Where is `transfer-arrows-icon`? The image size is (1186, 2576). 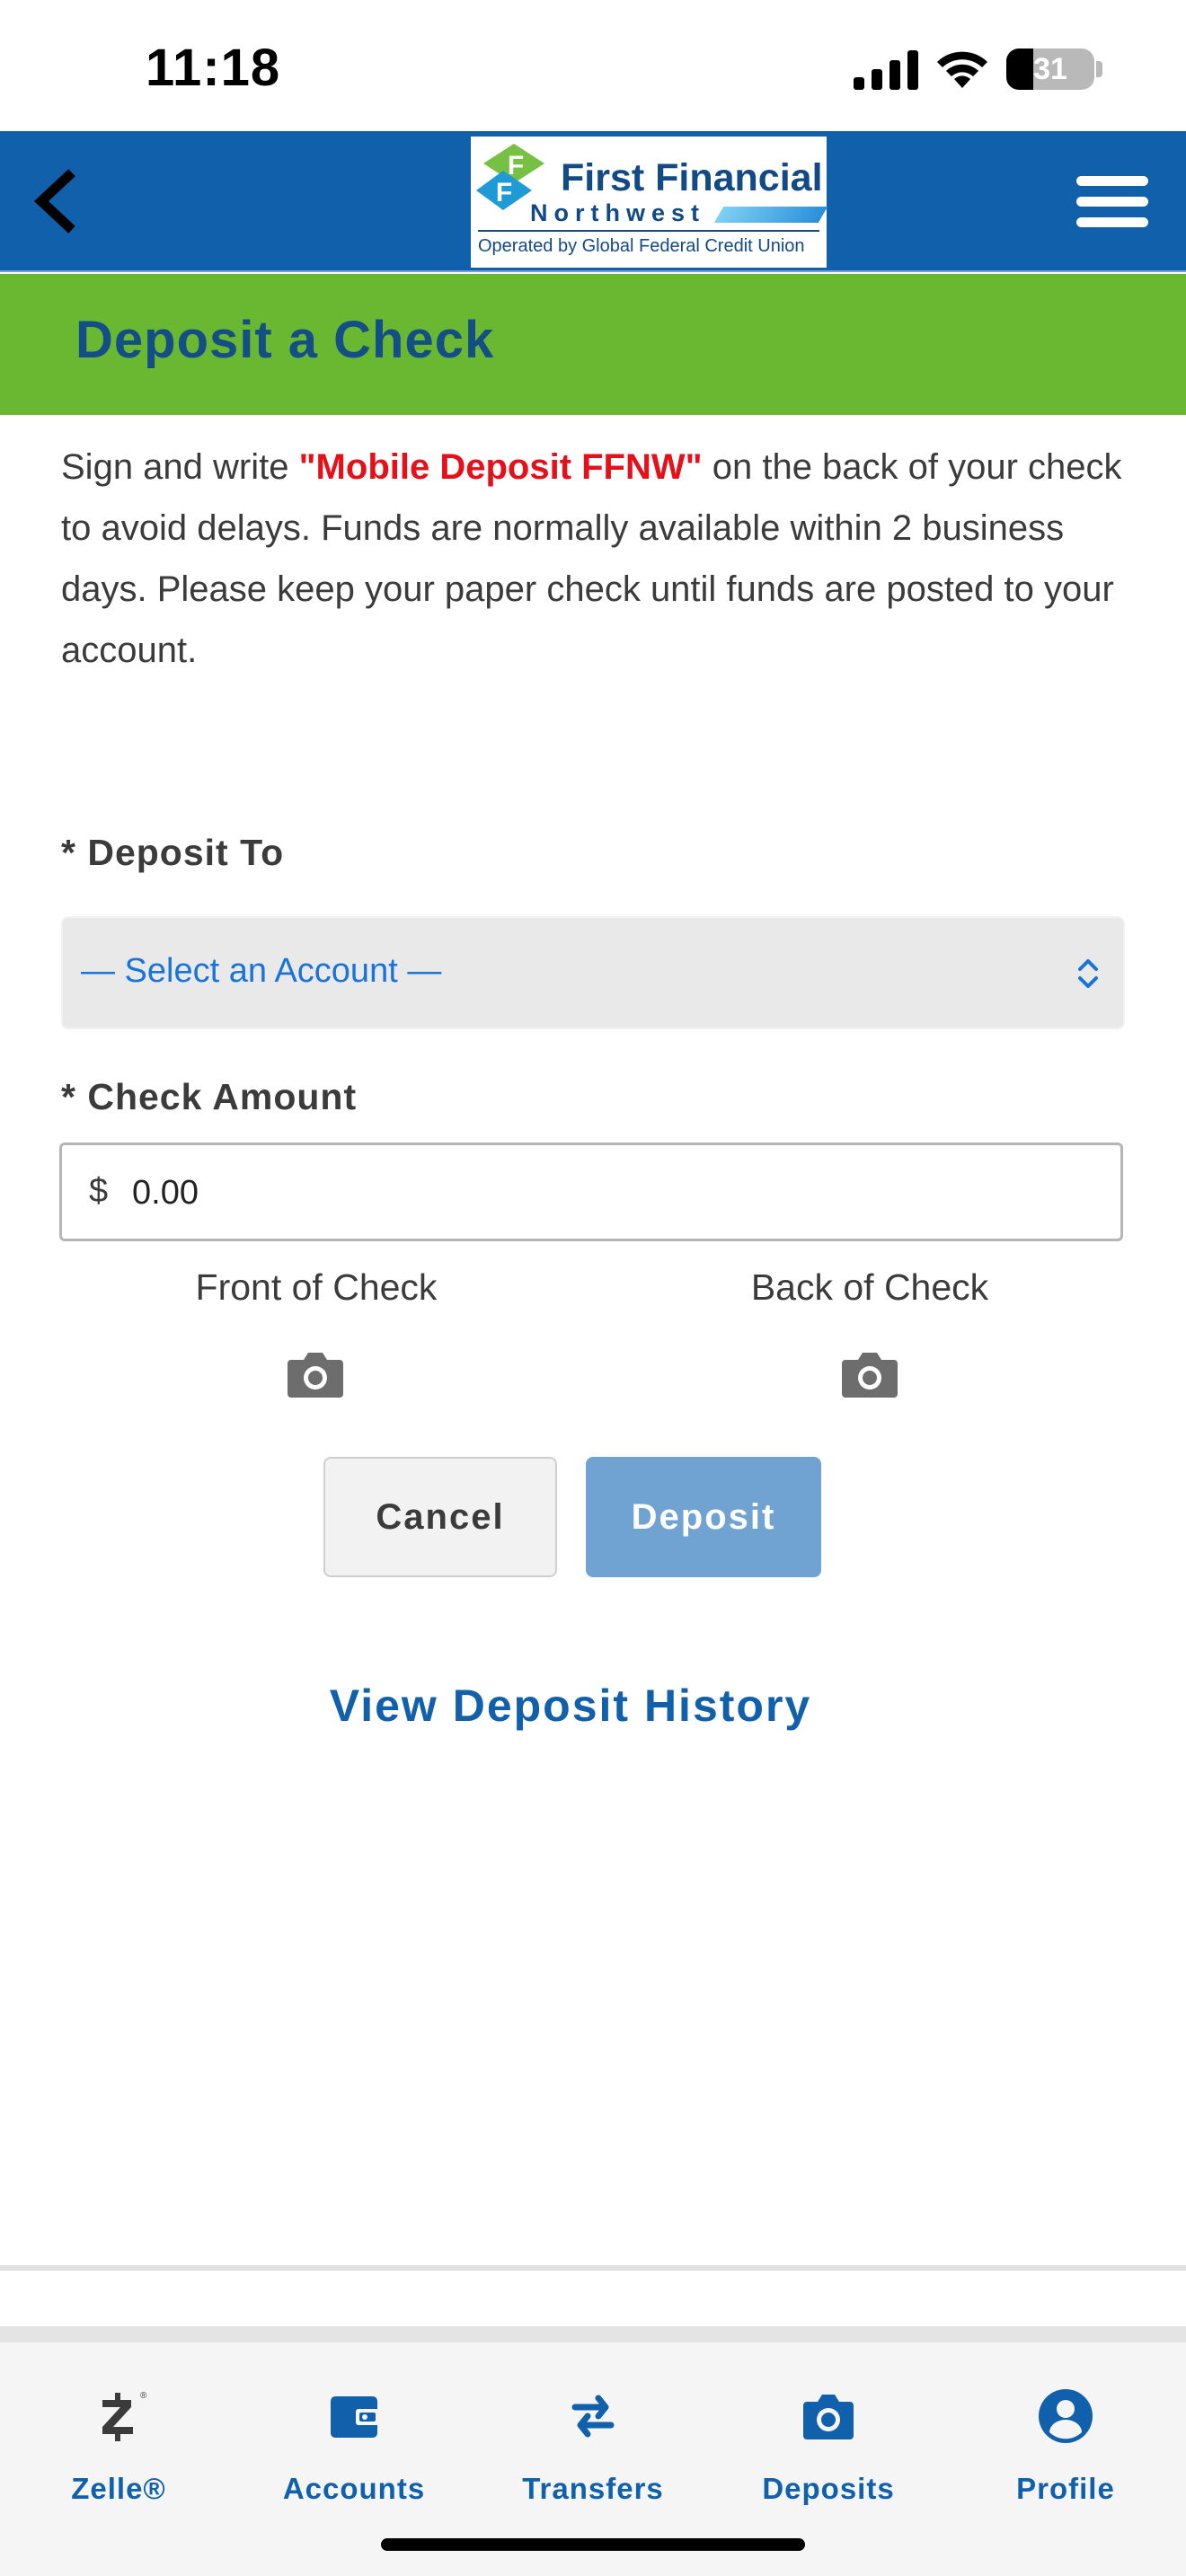 transfer-arrows-icon is located at coordinates (593, 2416).